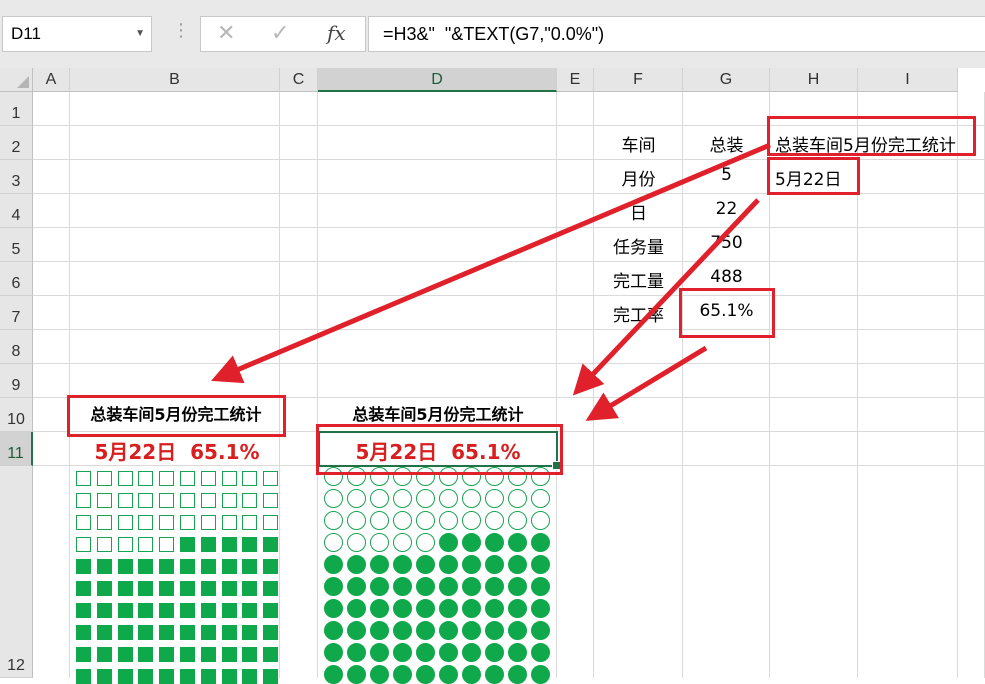 Image resolution: width=985 pixels, height=684 pixels. What do you see at coordinates (908, 80) in the screenshot?
I see `column-header-i: I` at bounding box center [908, 80].